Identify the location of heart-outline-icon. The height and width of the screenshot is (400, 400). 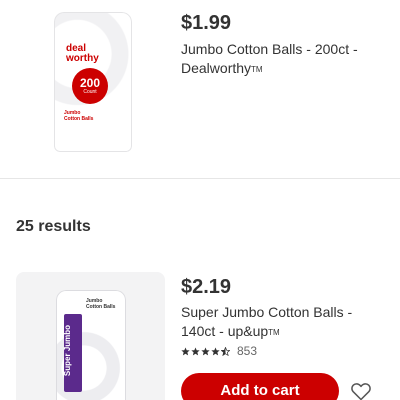
(361, 389).